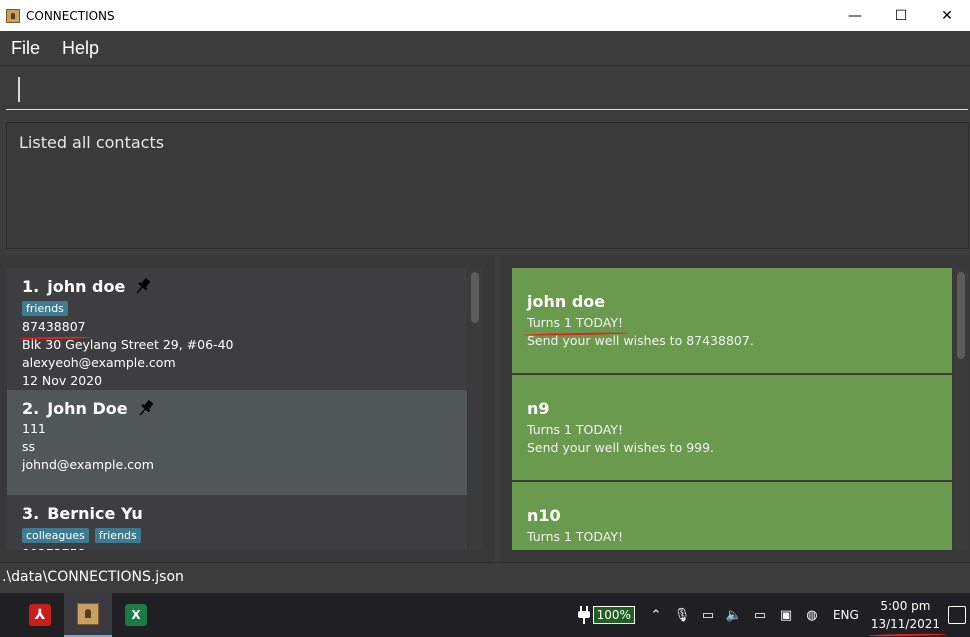 Image resolution: width=970 pixels, height=637 pixels. Describe the element at coordinates (29, 446) in the screenshot. I see `contact-address: ss` at that location.